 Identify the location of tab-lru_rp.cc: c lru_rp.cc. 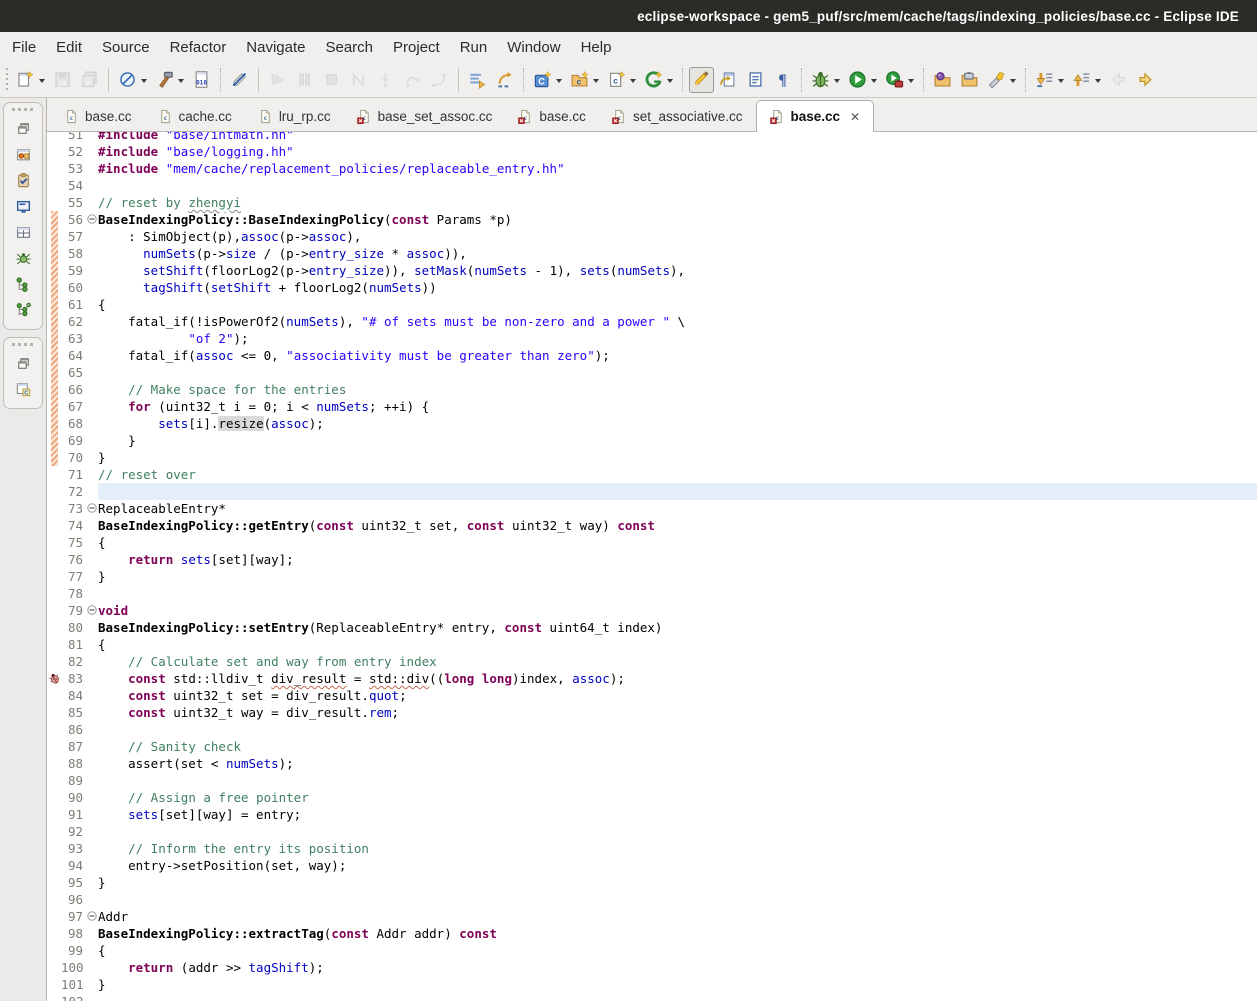
(294, 116).